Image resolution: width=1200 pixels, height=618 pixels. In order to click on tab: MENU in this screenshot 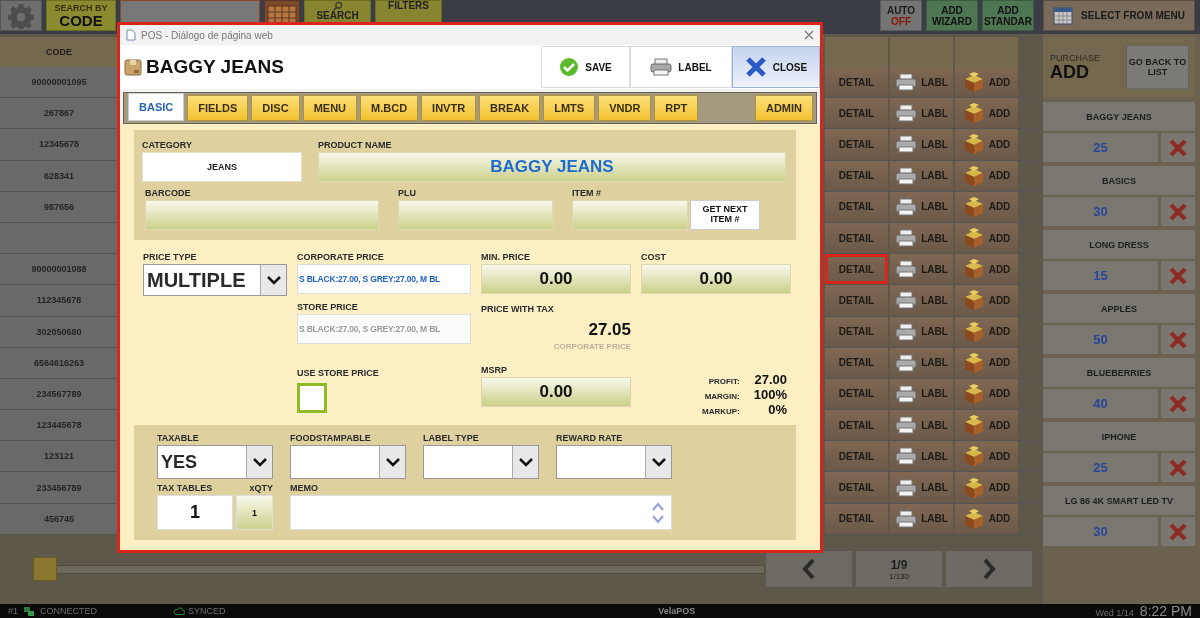, I will do `click(330, 108)`.